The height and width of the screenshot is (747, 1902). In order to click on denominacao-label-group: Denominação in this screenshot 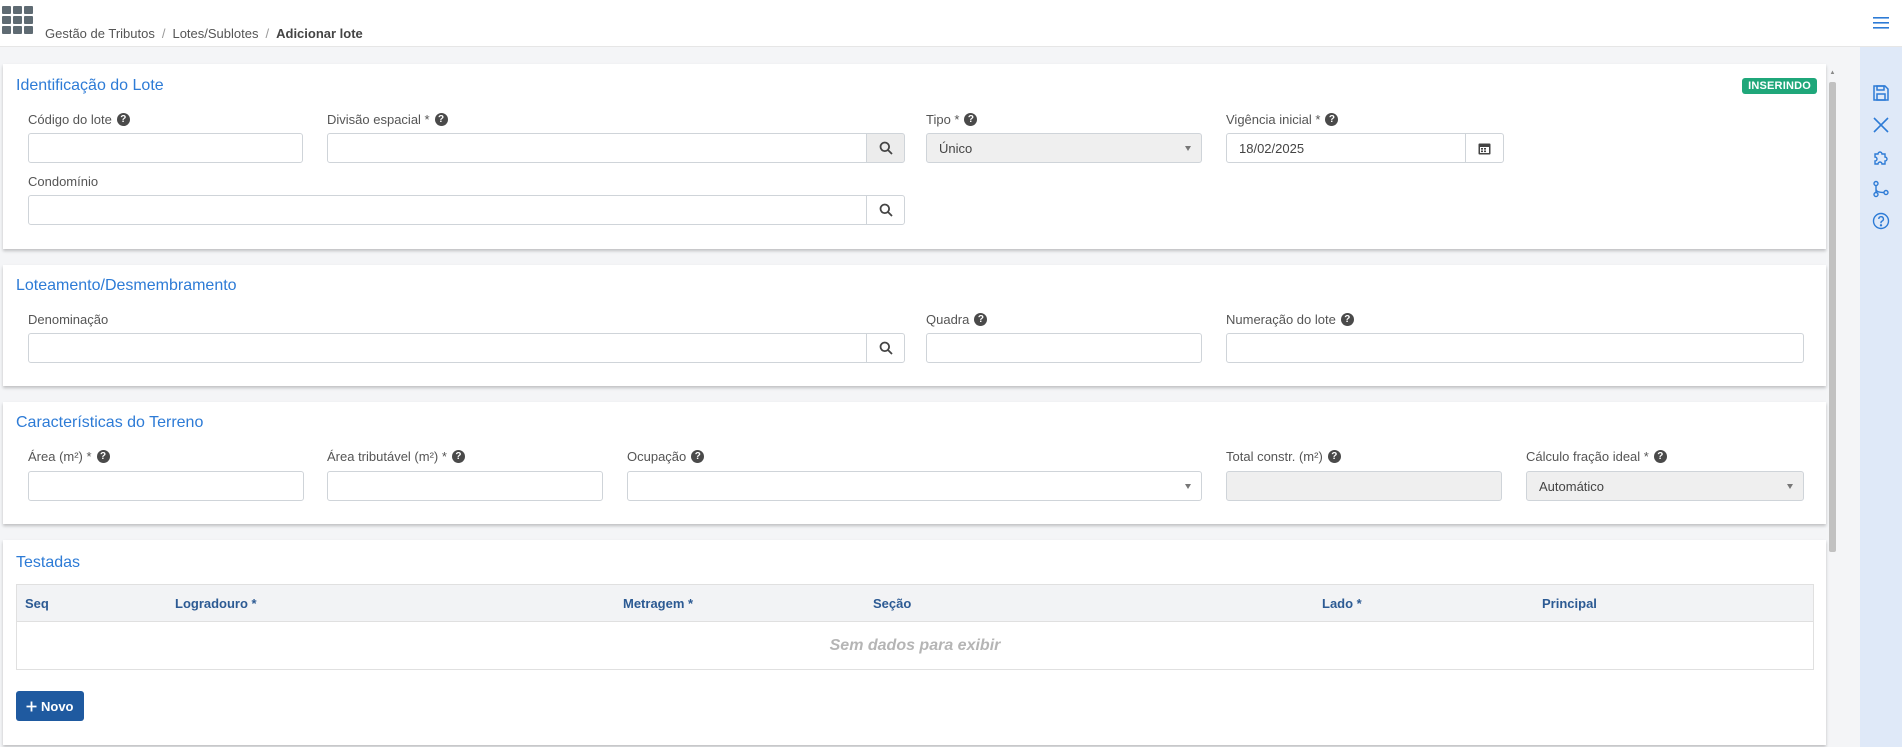, I will do `click(68, 319)`.